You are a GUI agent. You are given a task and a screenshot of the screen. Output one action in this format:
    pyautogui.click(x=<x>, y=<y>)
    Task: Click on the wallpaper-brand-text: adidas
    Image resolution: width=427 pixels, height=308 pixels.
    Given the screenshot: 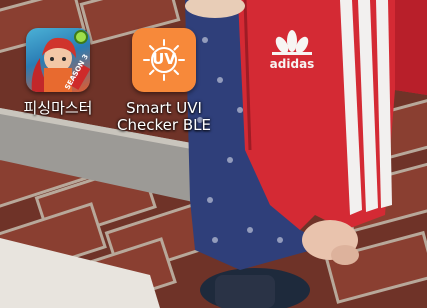 What is the action you would take?
    pyautogui.click(x=292, y=64)
    